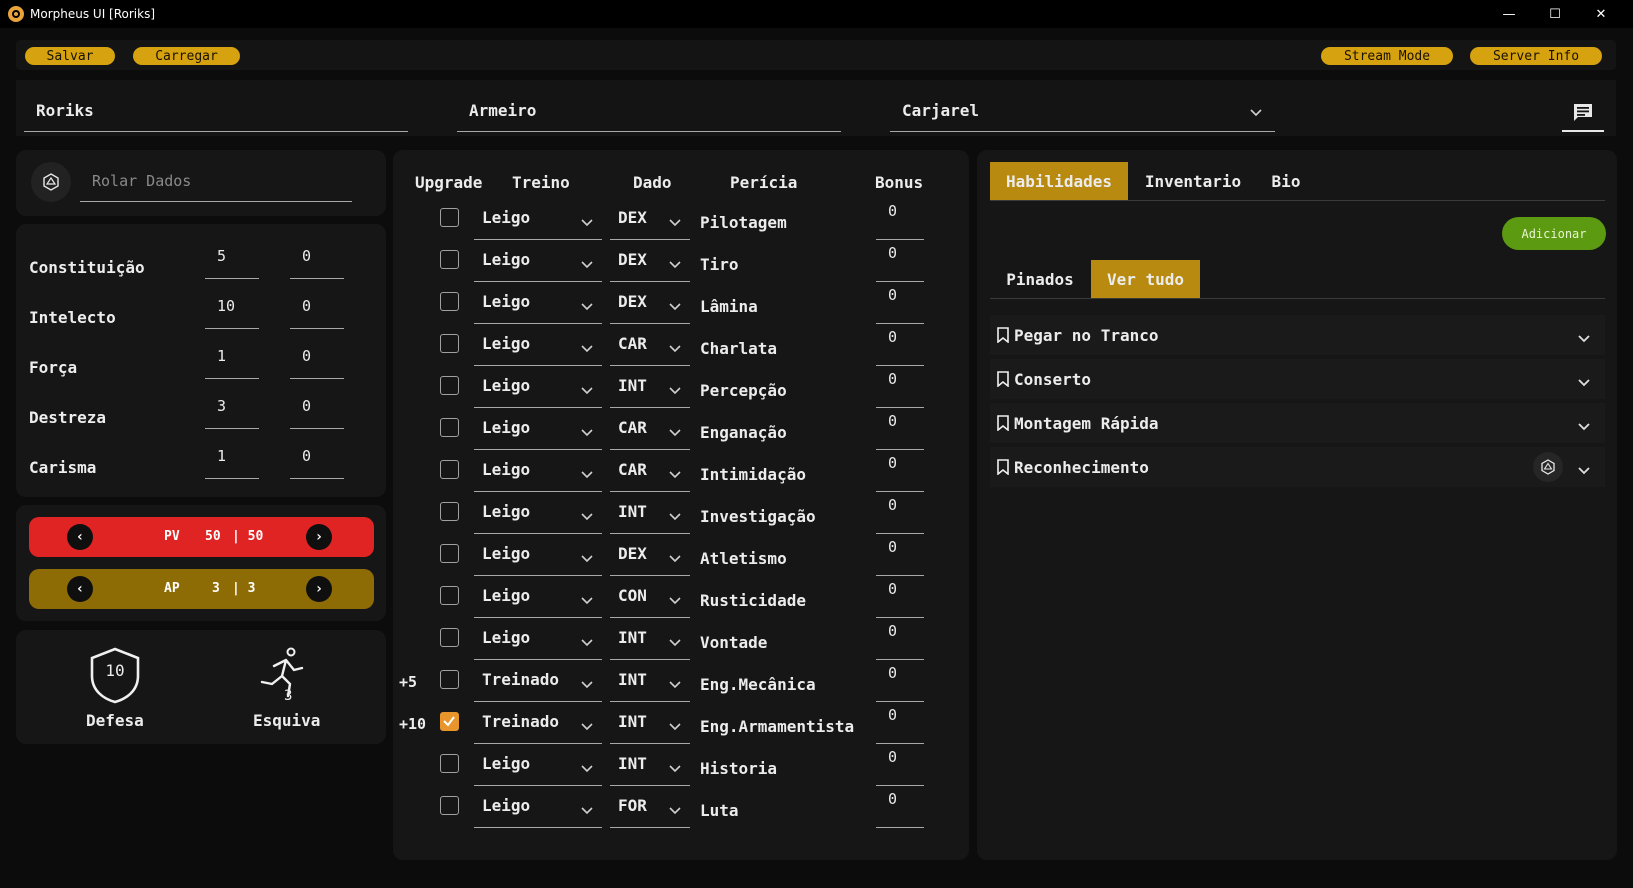  What do you see at coordinates (319, 537) in the screenshot?
I see `pv-increase-button: ›` at bounding box center [319, 537].